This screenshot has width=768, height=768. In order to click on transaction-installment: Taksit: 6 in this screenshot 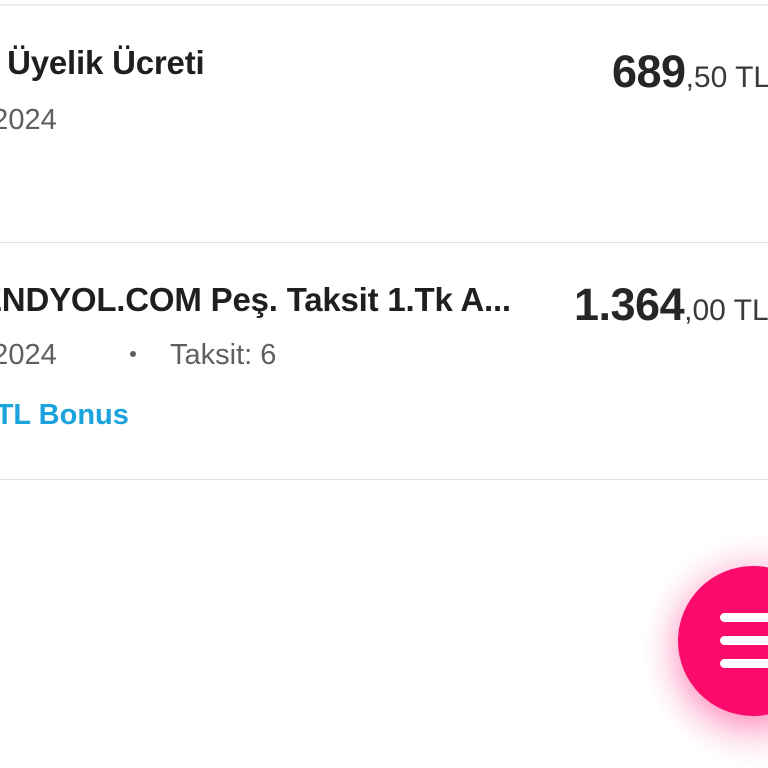, I will do `click(203, 355)`.